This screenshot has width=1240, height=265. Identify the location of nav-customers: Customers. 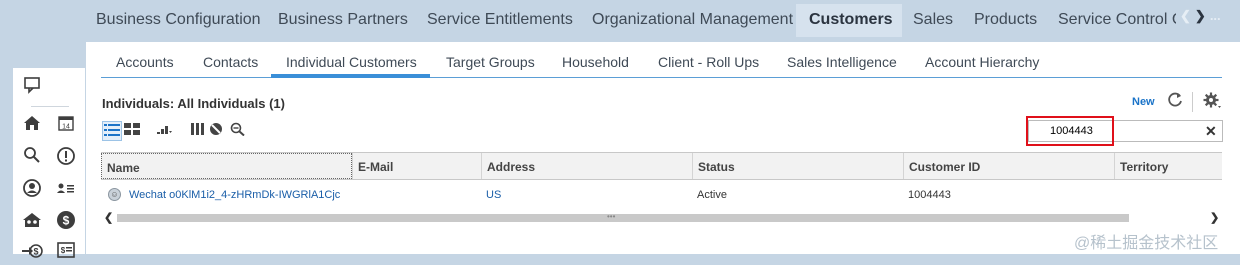
(851, 20).